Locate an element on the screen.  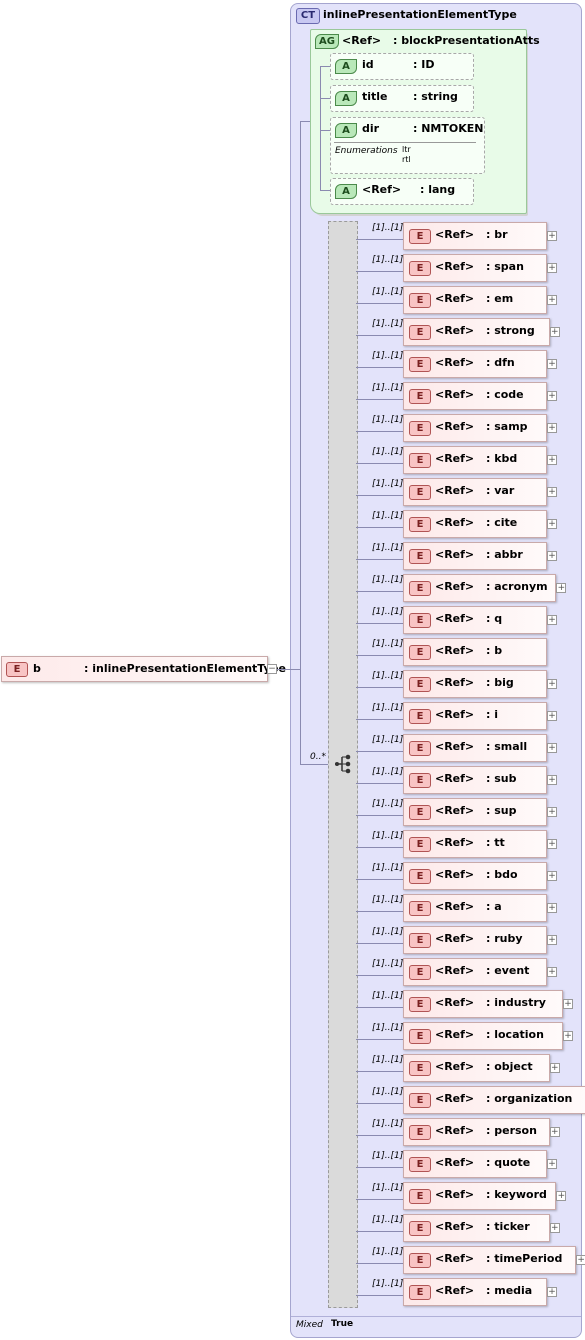
trunk-line is located at coordinates (300, 442).